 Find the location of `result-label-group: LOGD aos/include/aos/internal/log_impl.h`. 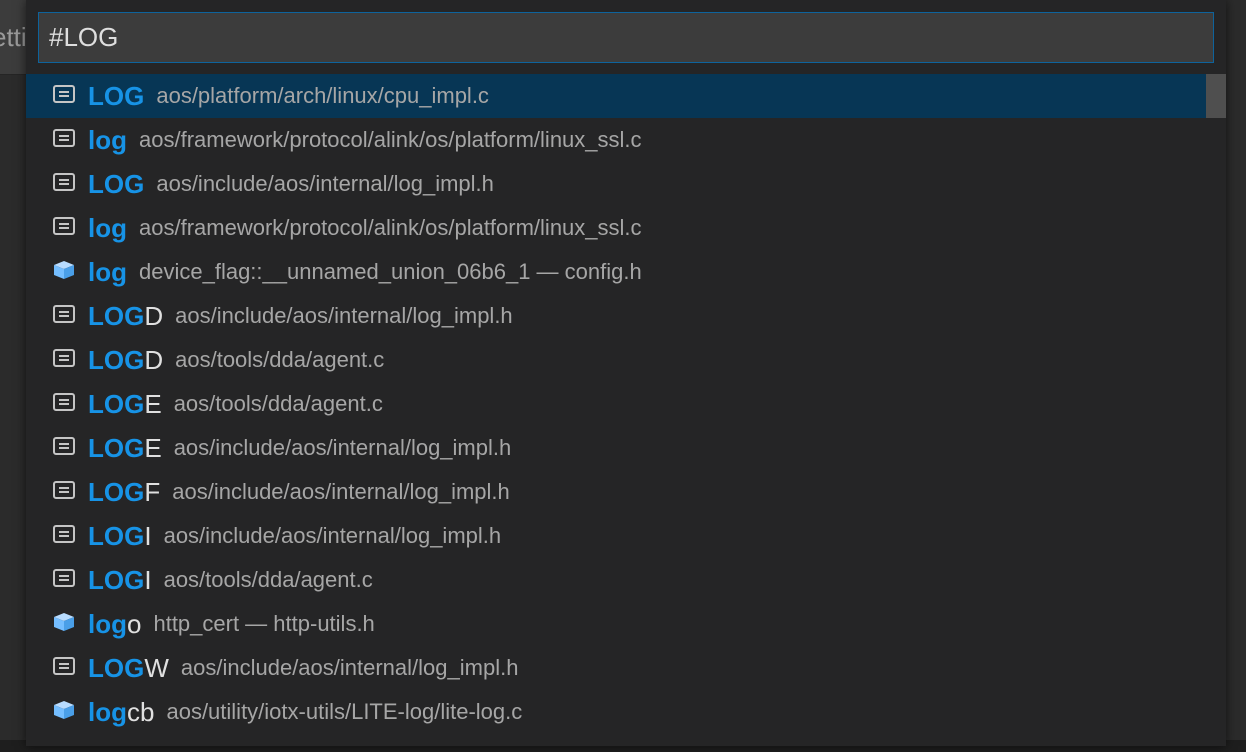

result-label-group: LOGD aos/include/aos/internal/log_impl.h is located at coordinates (300, 316).